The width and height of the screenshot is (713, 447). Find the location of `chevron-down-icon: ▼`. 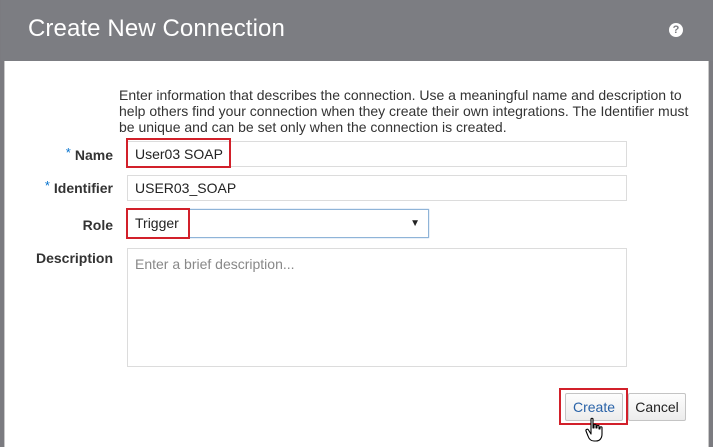

chevron-down-icon: ▼ is located at coordinates (415, 223).